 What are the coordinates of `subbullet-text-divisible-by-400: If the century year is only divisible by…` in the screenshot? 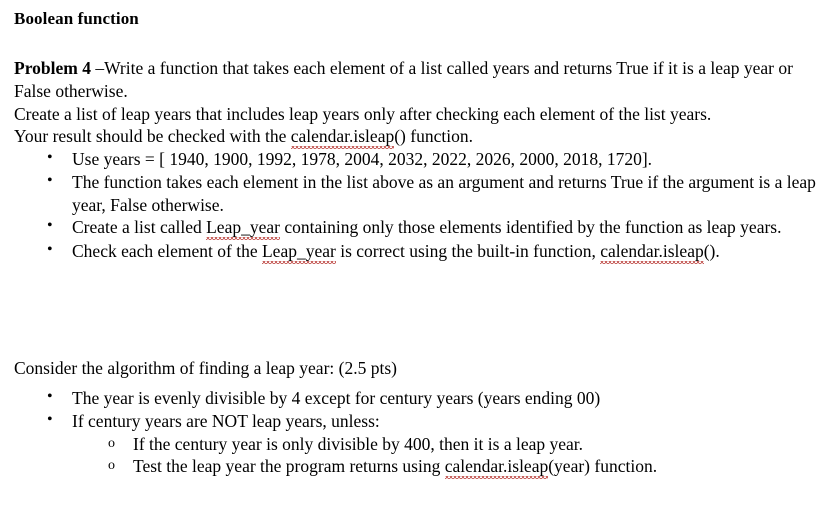 It's located at (358, 443).